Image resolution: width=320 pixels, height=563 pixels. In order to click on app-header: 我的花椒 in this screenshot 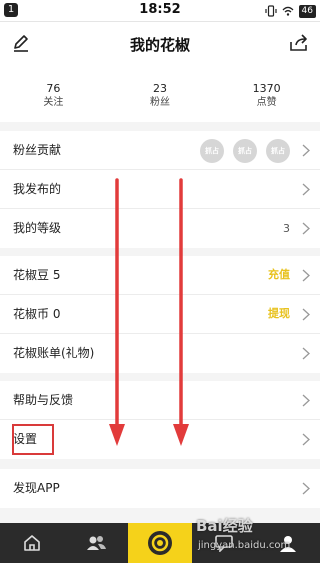, I will do `click(160, 44)`.